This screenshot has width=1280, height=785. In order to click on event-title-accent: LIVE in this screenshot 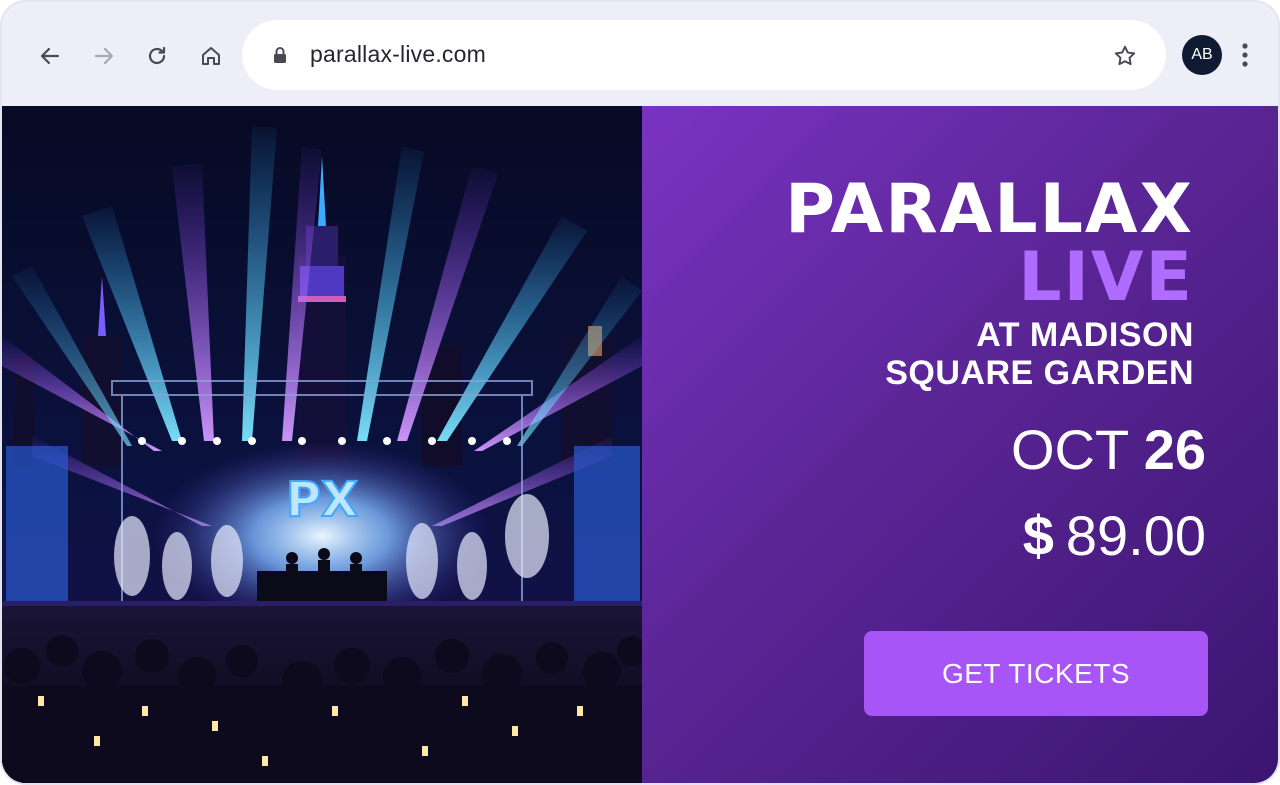, I will do `click(1106, 277)`.